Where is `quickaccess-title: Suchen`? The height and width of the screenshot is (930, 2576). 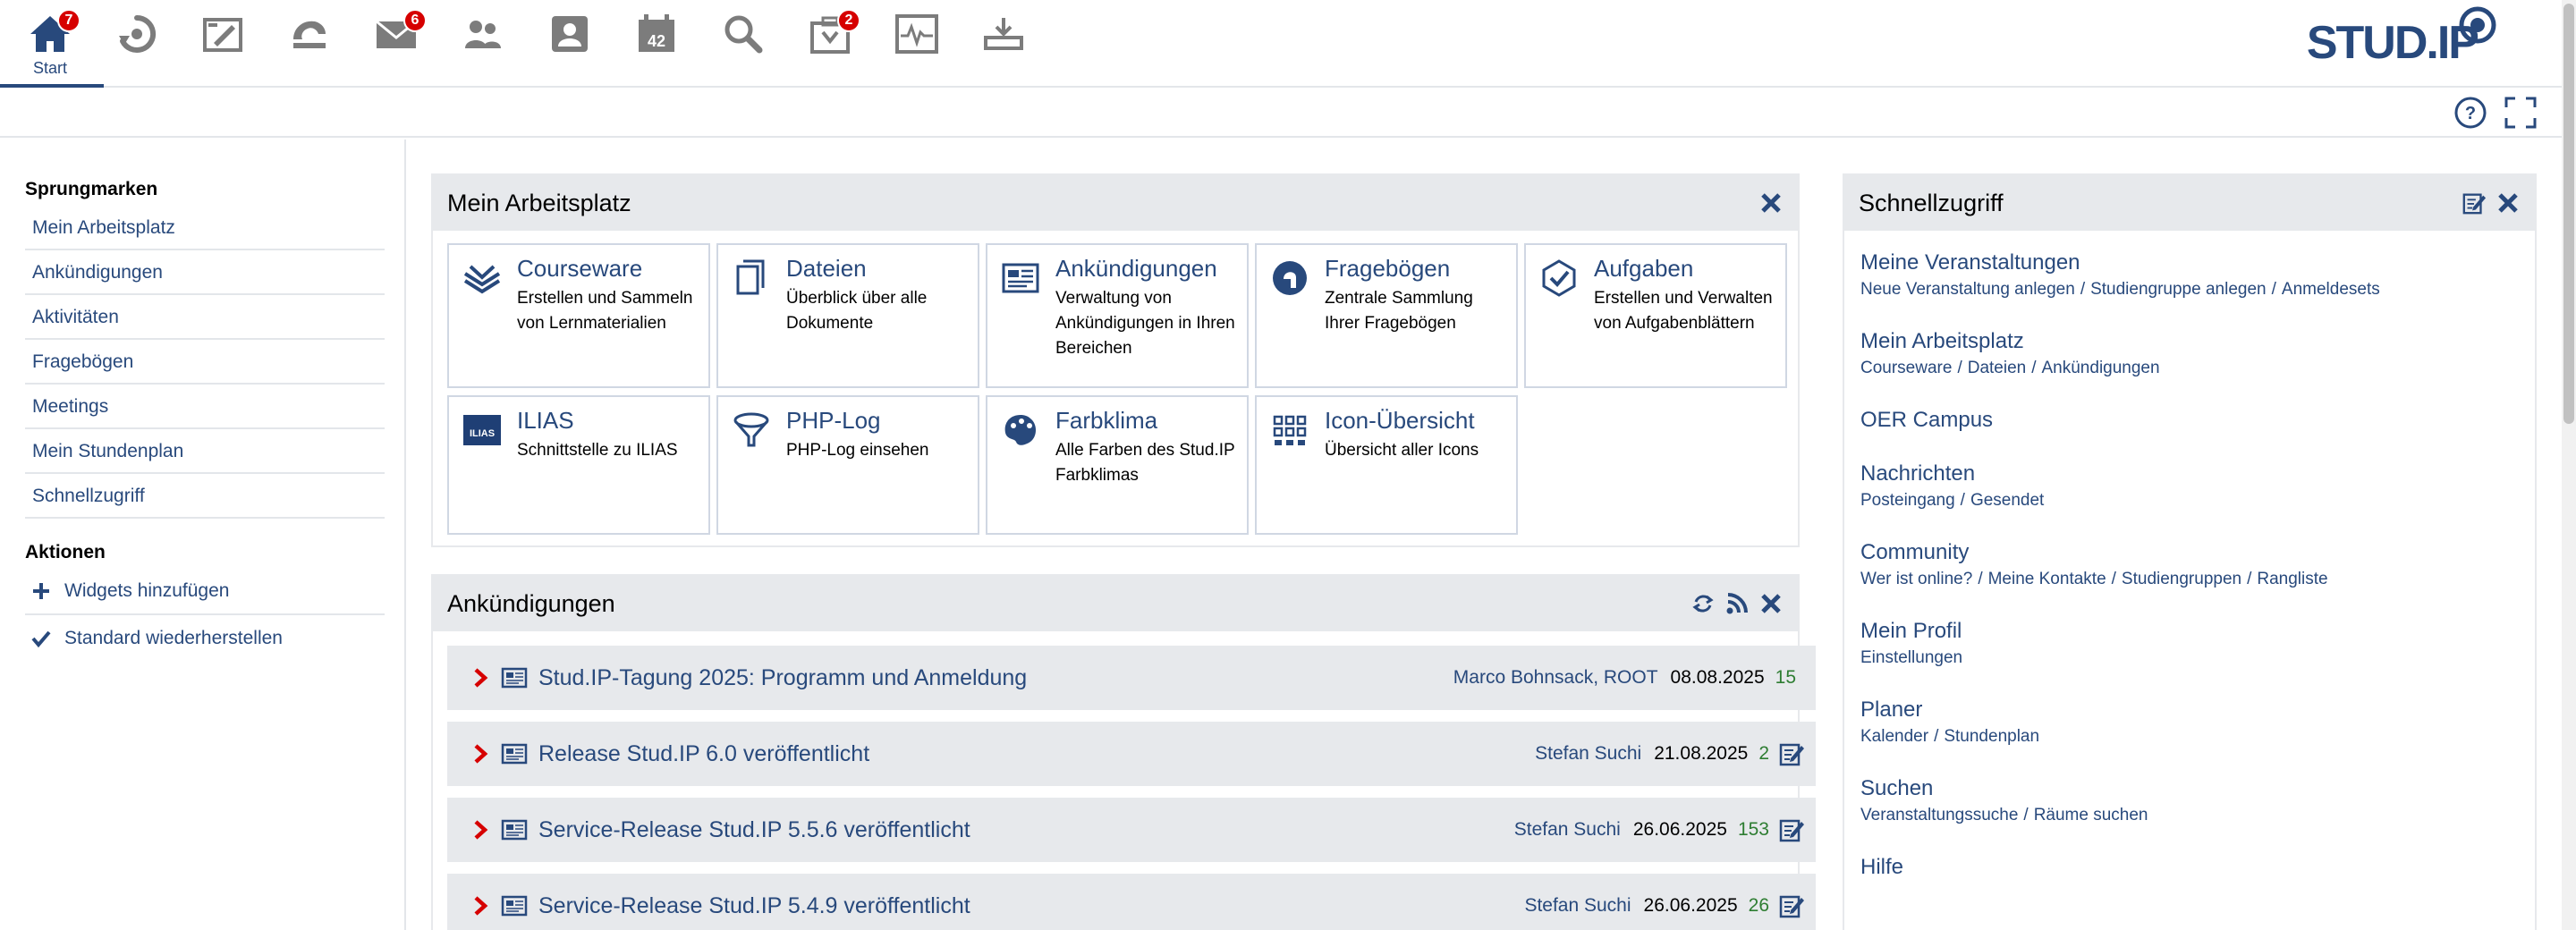
quickaccess-title: Suchen is located at coordinates (2188, 788).